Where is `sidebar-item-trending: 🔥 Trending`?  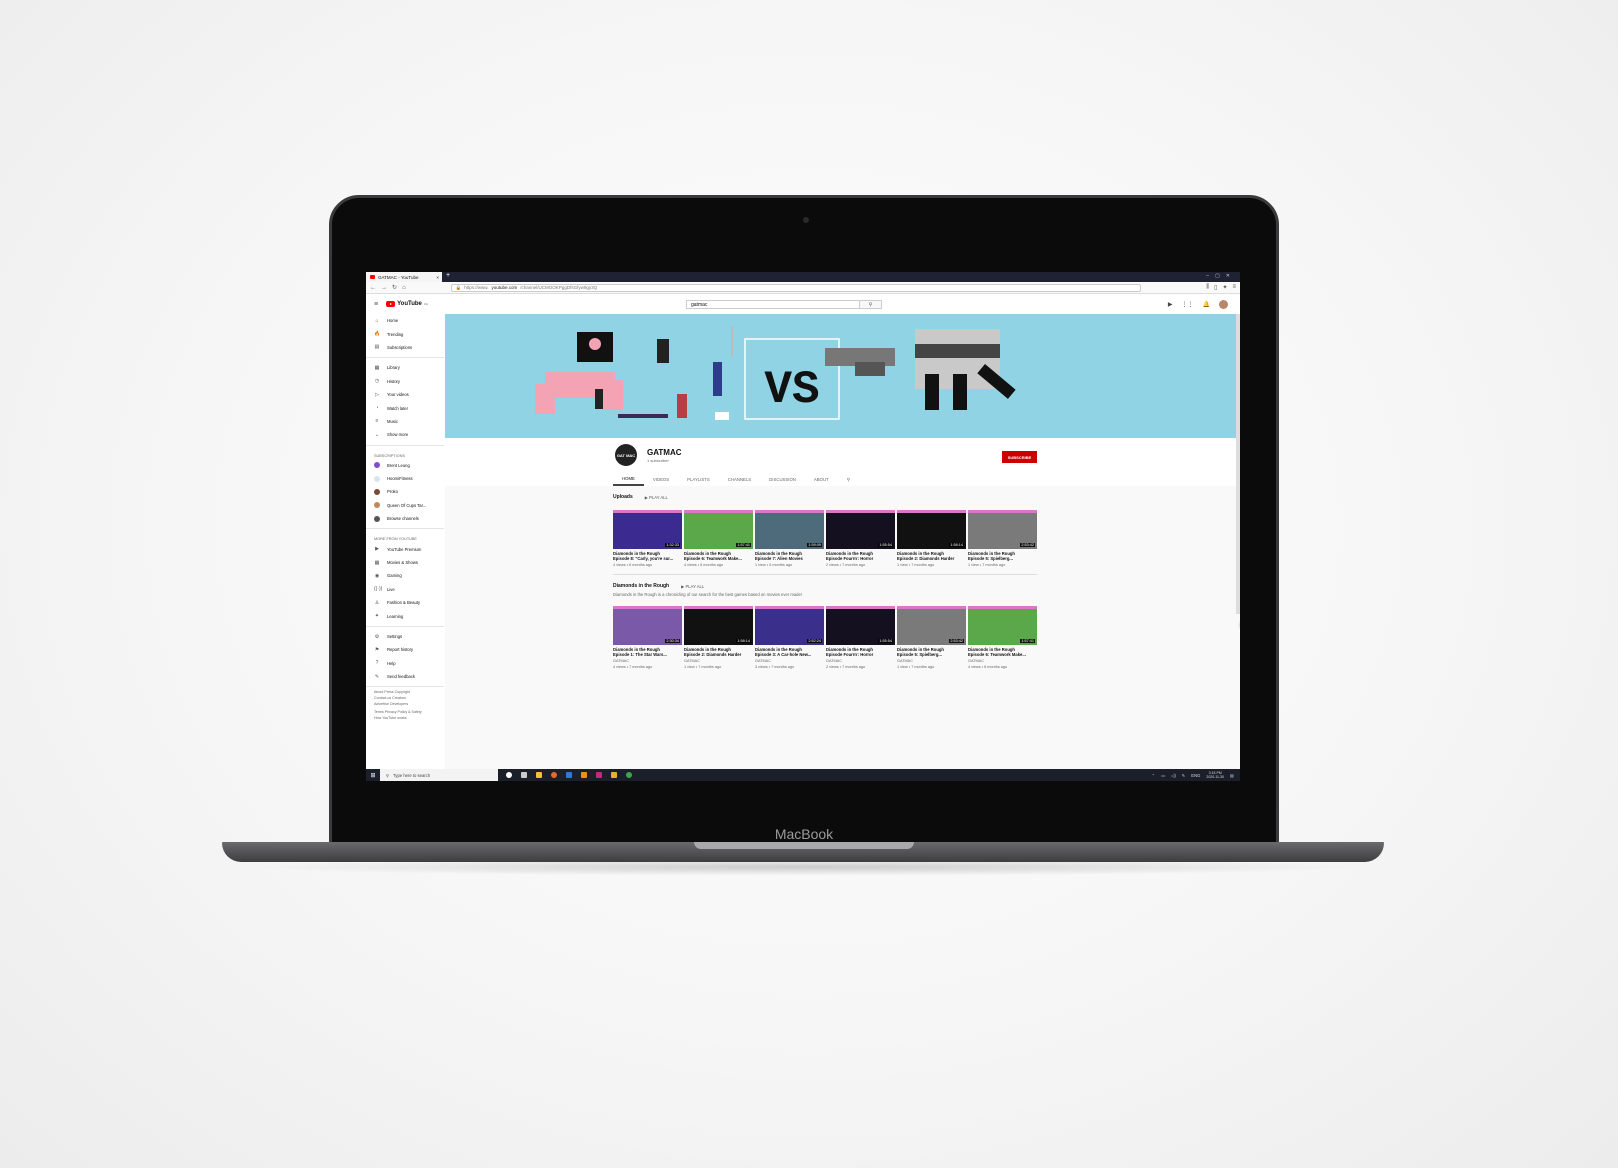 sidebar-item-trending: 🔥 Trending is located at coordinates (405, 333).